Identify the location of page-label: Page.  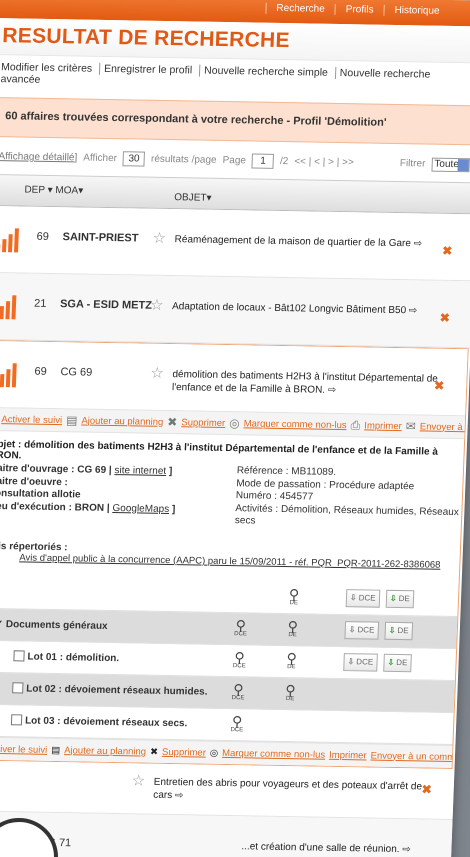
(234, 160).